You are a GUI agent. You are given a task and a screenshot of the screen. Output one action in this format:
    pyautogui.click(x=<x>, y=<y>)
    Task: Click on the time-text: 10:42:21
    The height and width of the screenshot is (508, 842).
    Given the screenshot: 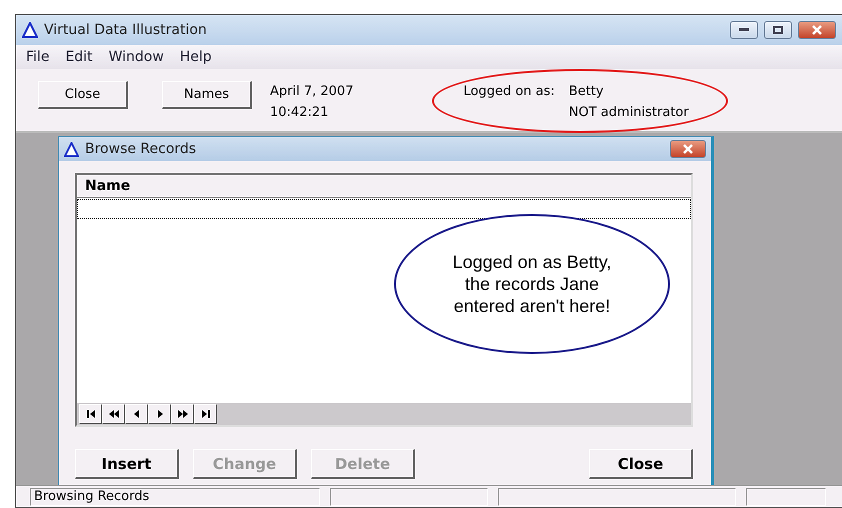 What is the action you would take?
    pyautogui.click(x=300, y=112)
    